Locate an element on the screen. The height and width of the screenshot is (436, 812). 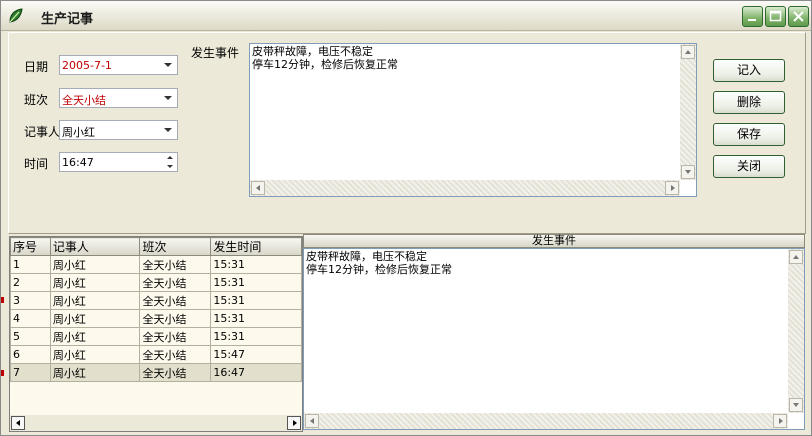
close-icon is located at coordinates (798, 16).